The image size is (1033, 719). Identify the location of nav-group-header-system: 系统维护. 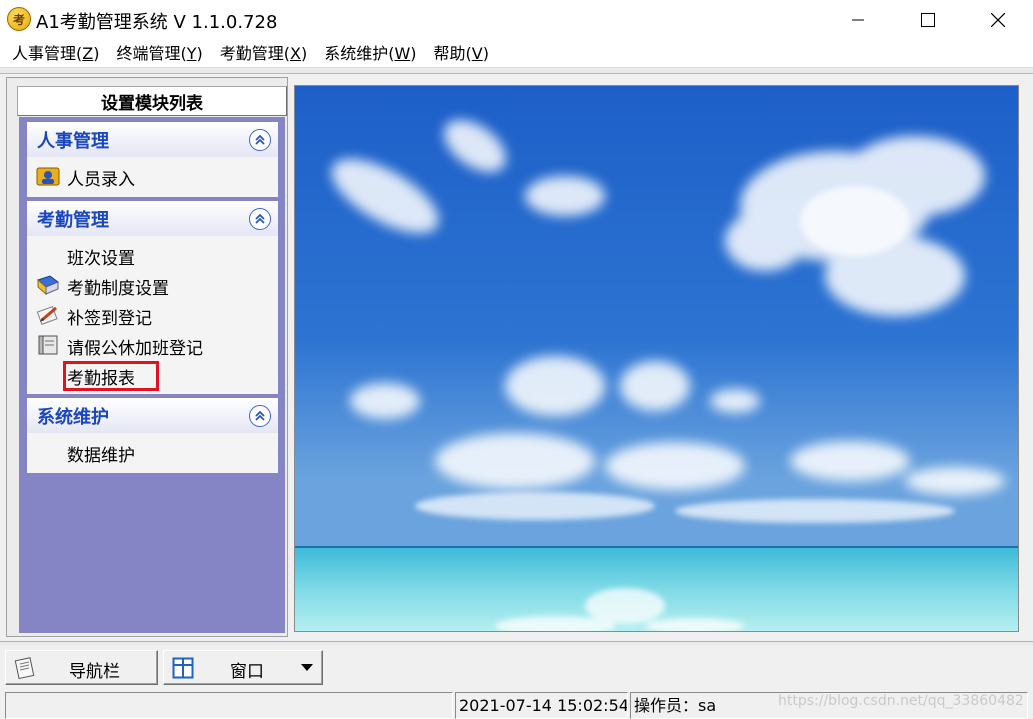
(152, 415).